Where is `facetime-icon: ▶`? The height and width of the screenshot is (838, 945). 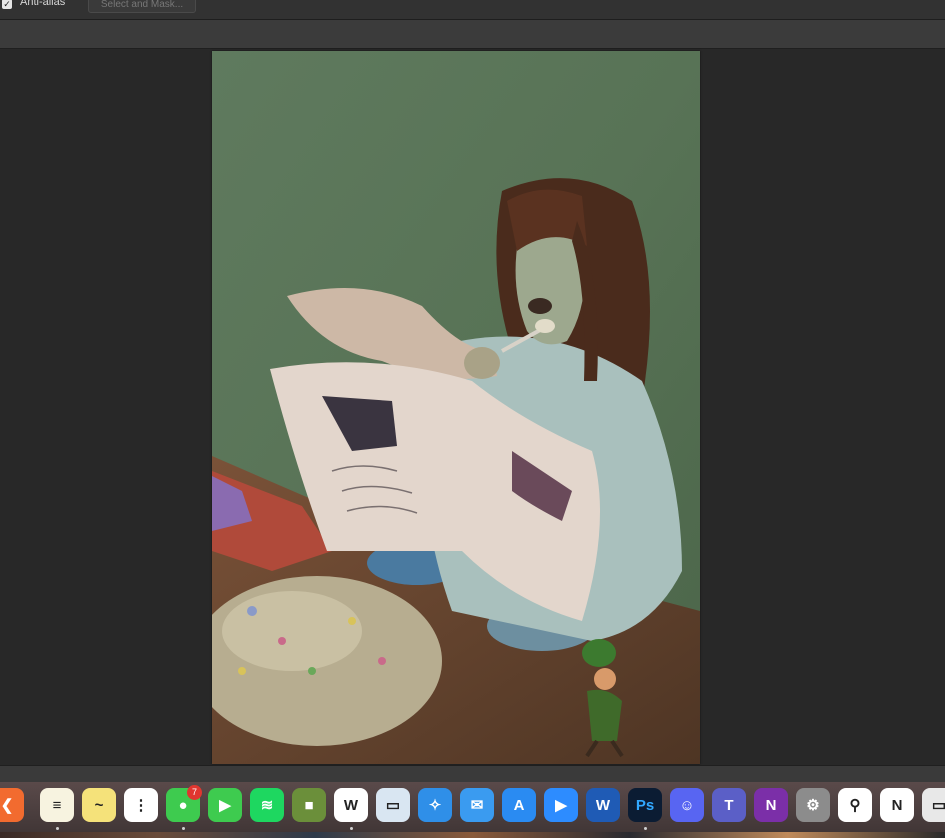
facetime-icon: ▶ is located at coordinates (225, 805).